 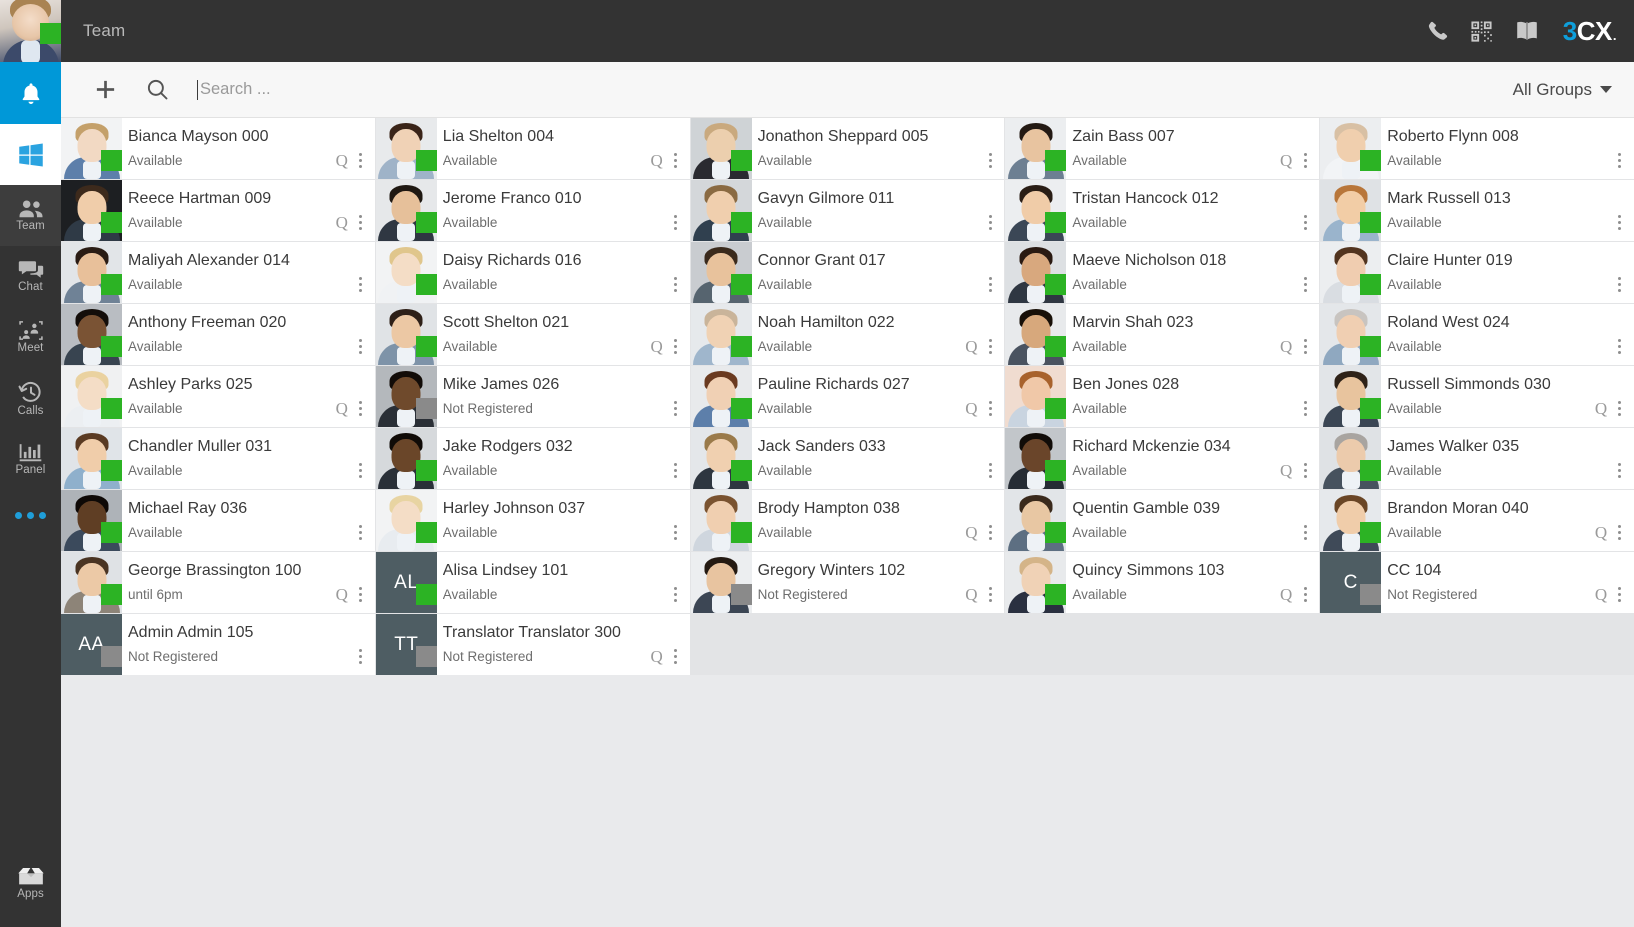 What do you see at coordinates (1162, 520) in the screenshot?
I see `contact-card: Quentin Gamble 039 Available Q` at bounding box center [1162, 520].